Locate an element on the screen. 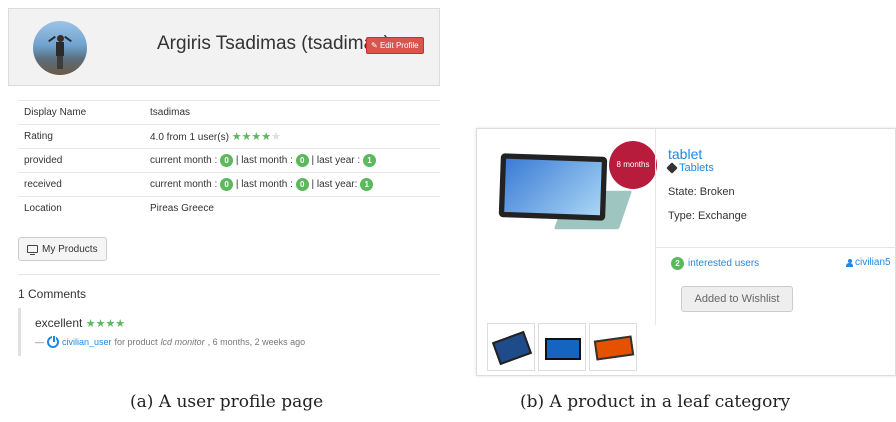 This screenshot has height=422, width=896. rating-cell: 4.0 from 1 user(s) ★★★★★ is located at coordinates (295, 136).